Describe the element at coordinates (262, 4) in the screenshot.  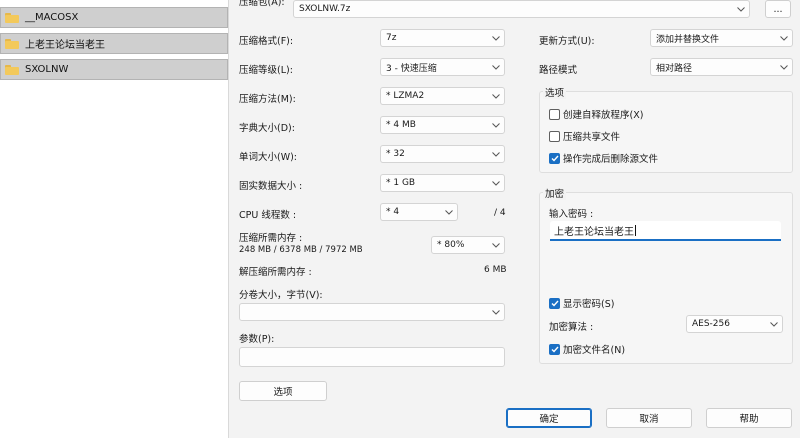
I see `archive-label: 压缩包(A):` at that location.